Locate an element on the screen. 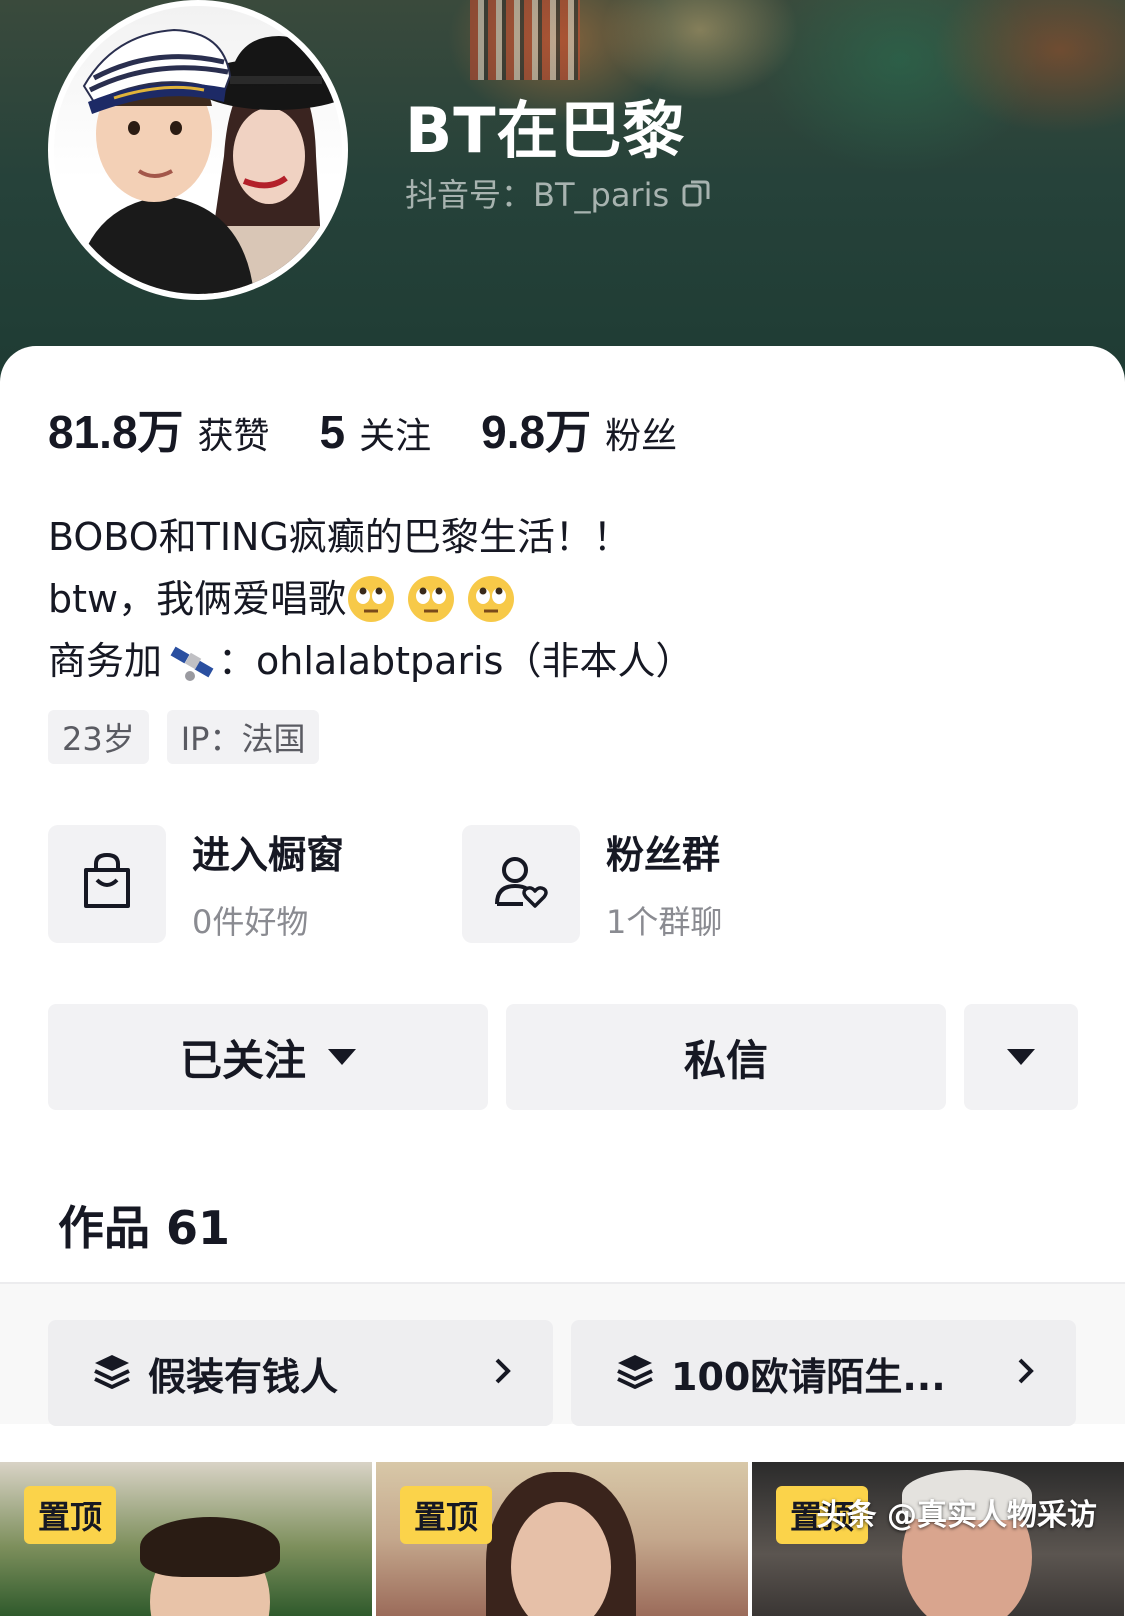  user-heart-icon is located at coordinates (521, 884).